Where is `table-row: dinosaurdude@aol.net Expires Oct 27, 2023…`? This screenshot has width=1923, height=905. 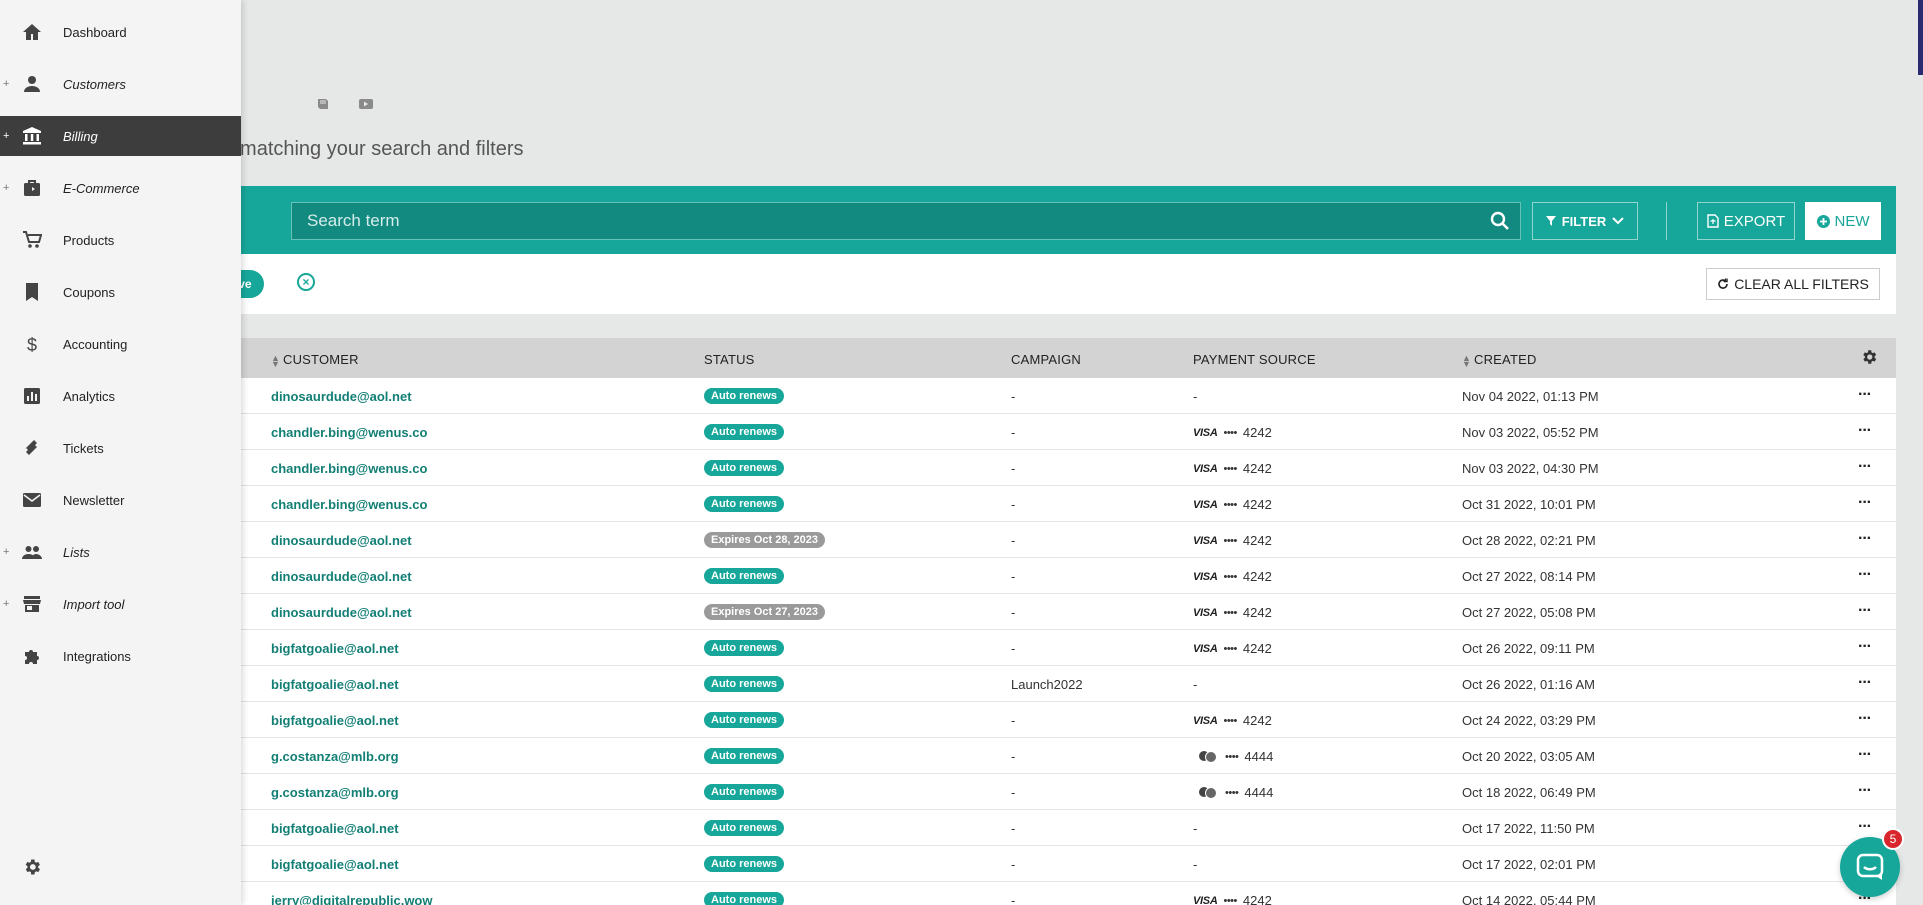 table-row: dinosaurdude@aol.net Expires Oct 27, 2023… is located at coordinates (1028, 612).